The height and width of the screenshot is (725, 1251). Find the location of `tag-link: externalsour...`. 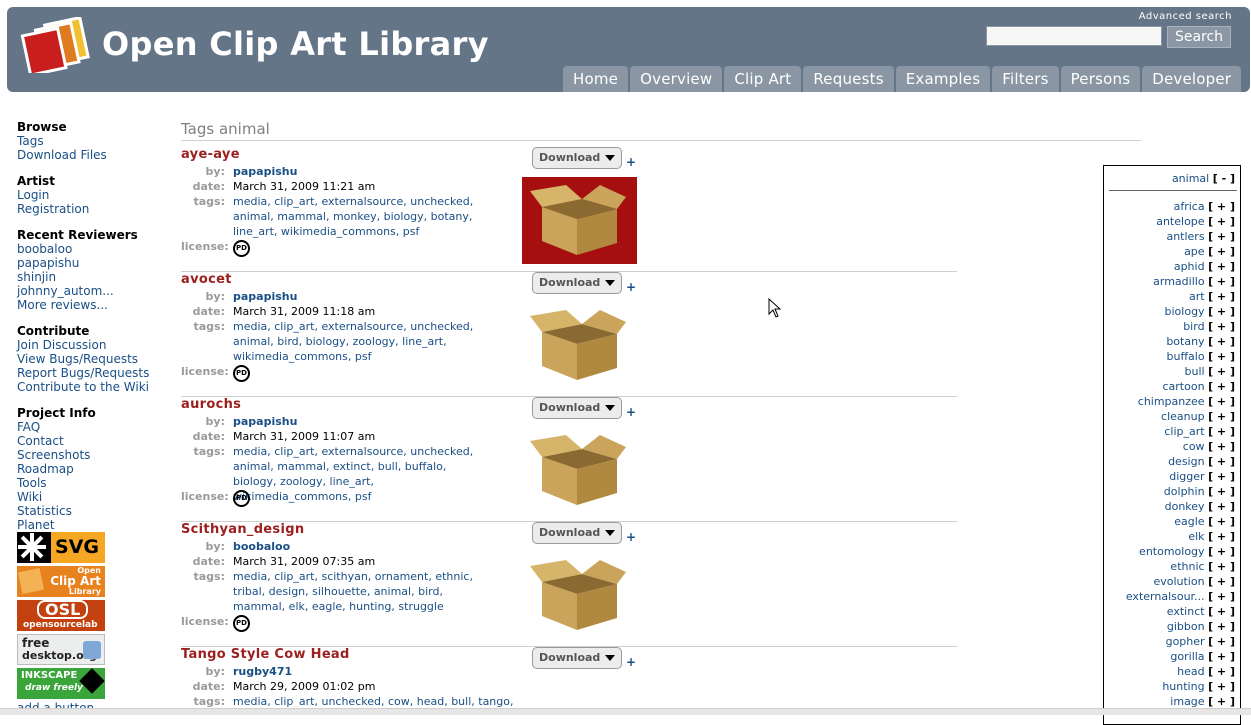

tag-link: externalsour... is located at coordinates (1165, 596).